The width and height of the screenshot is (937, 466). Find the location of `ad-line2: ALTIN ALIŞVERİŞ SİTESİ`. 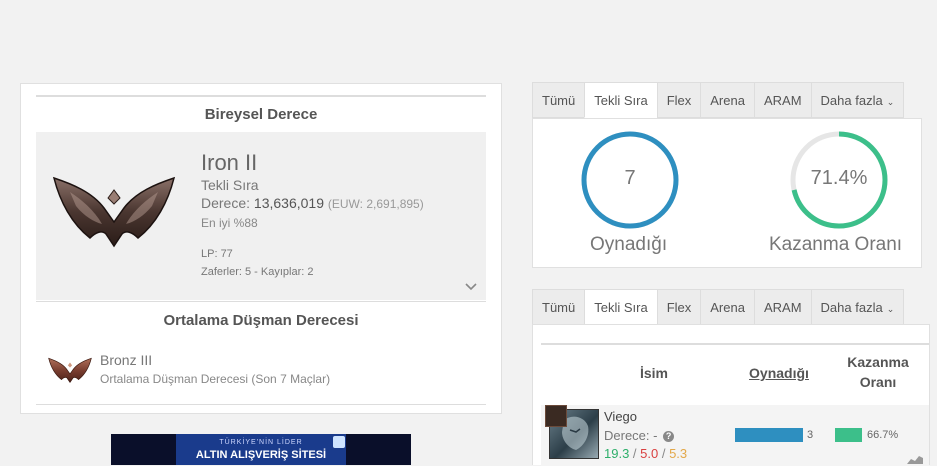

ad-line2: ALTIN ALIŞVERİŞ SİTESİ is located at coordinates (261, 455).